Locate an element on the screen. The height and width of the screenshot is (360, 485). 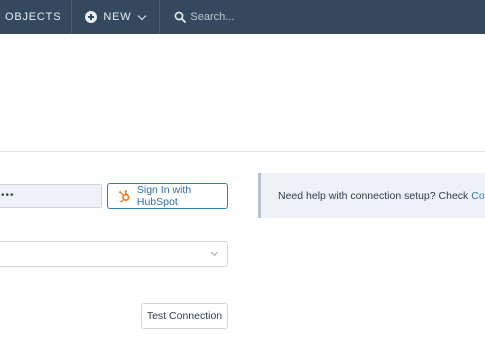
test-connection-label: Test Connection is located at coordinates (184, 316).